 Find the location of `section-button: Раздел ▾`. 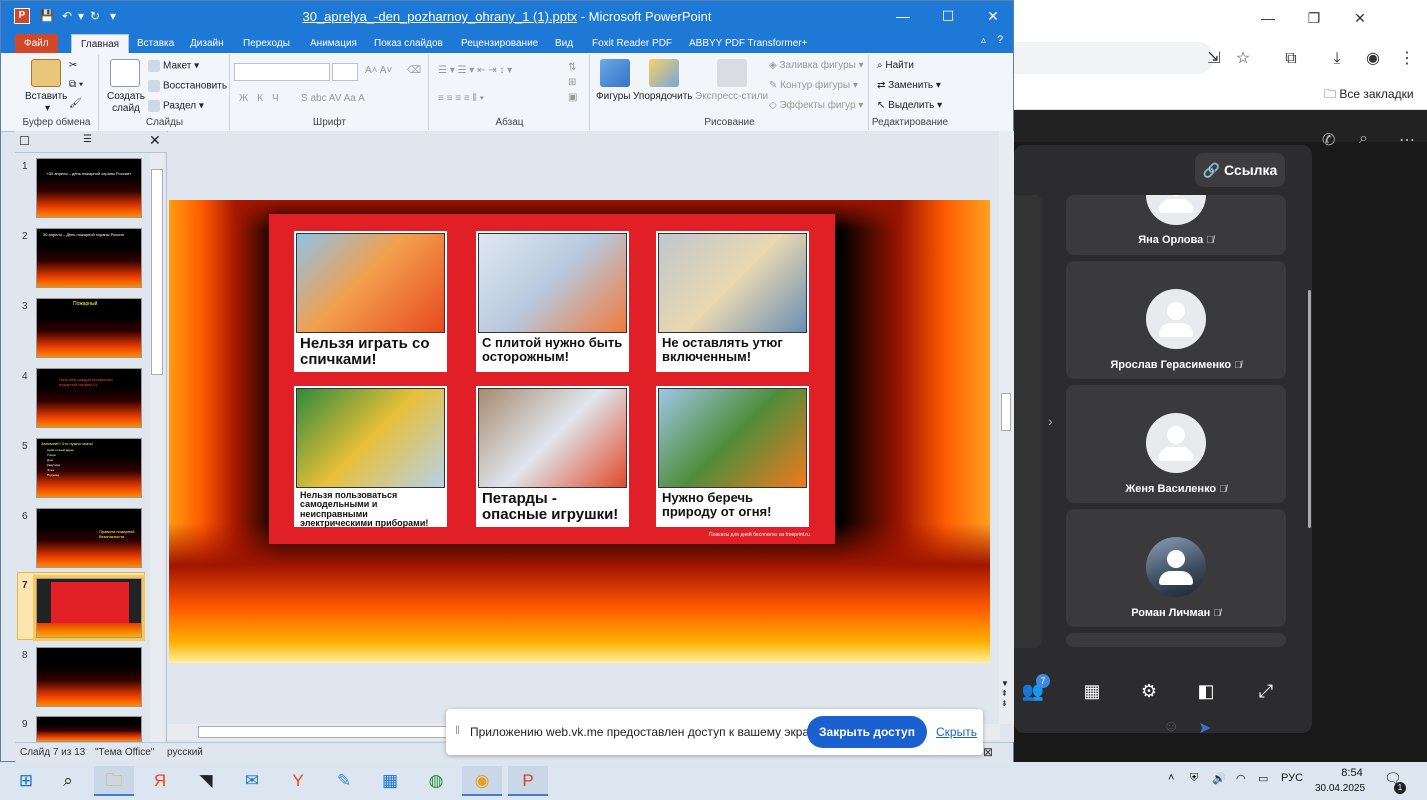

section-button: Раздел ▾ is located at coordinates (176, 106).